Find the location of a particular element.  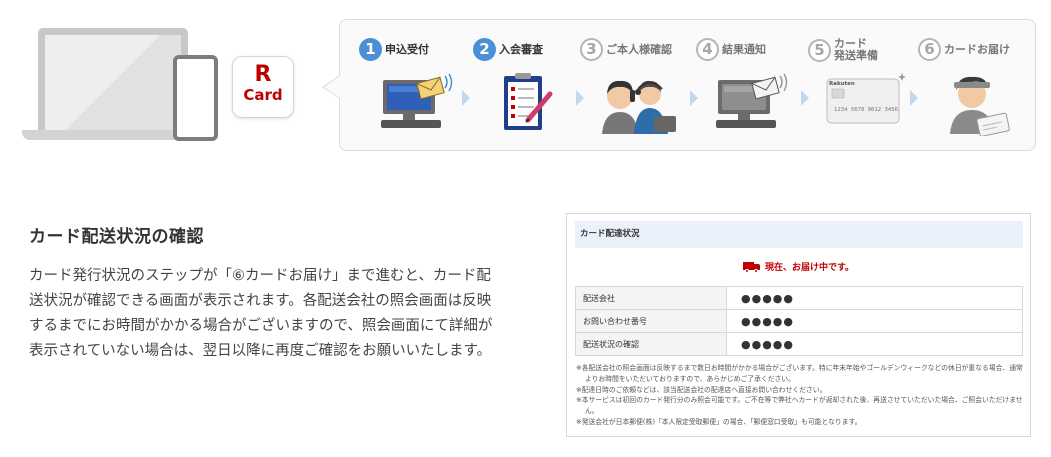

delivery-info-table: 配送会社 ●●●●● お問い合わせ番号 ●●●●● 配送状況の確認 ●●●●● is located at coordinates (799, 321).